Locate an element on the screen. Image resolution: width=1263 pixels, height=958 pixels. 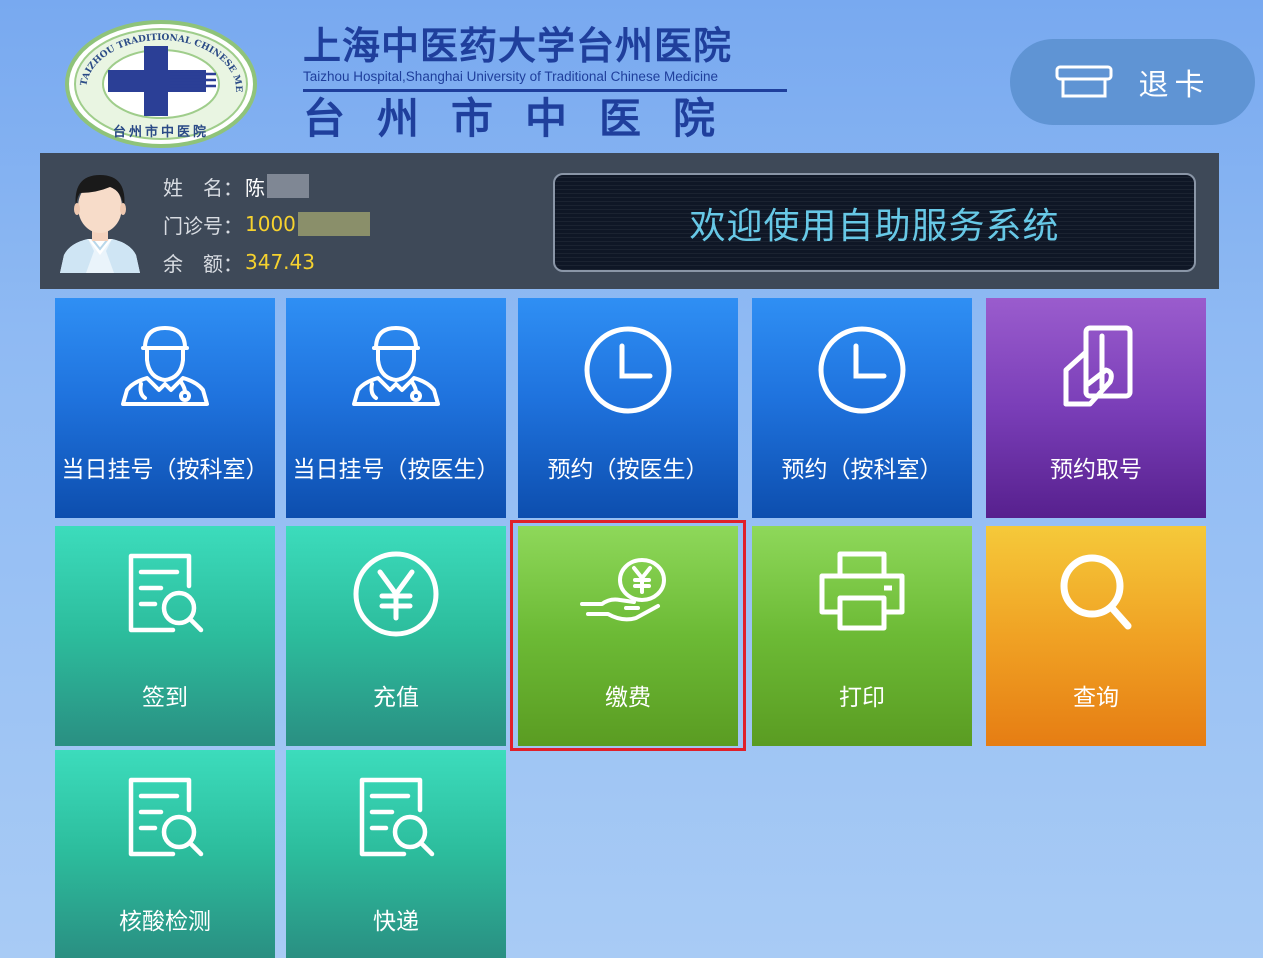
tile-label: 预约（按医生） is located at coordinates (628, 470).